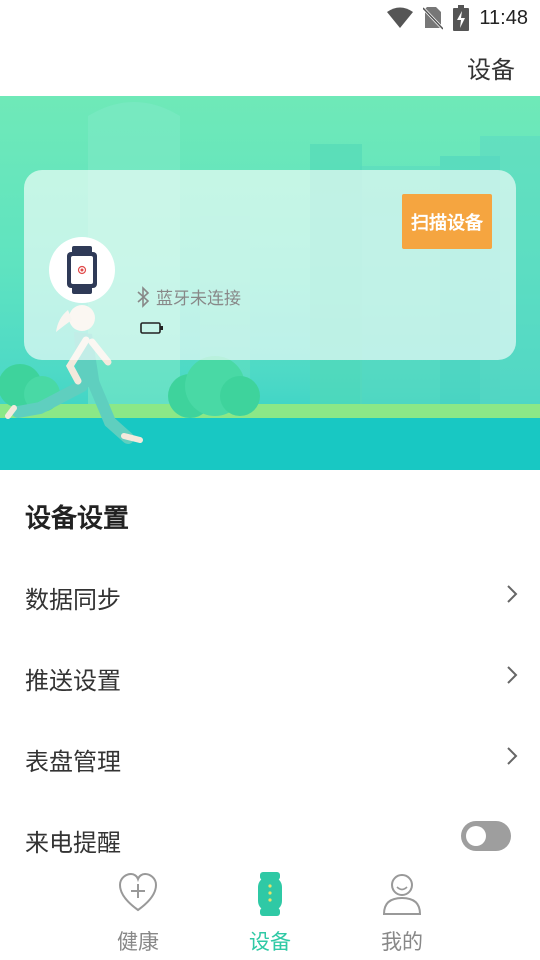 The image size is (540, 960). I want to click on settings-item-label: 数据同步, so click(73, 600).